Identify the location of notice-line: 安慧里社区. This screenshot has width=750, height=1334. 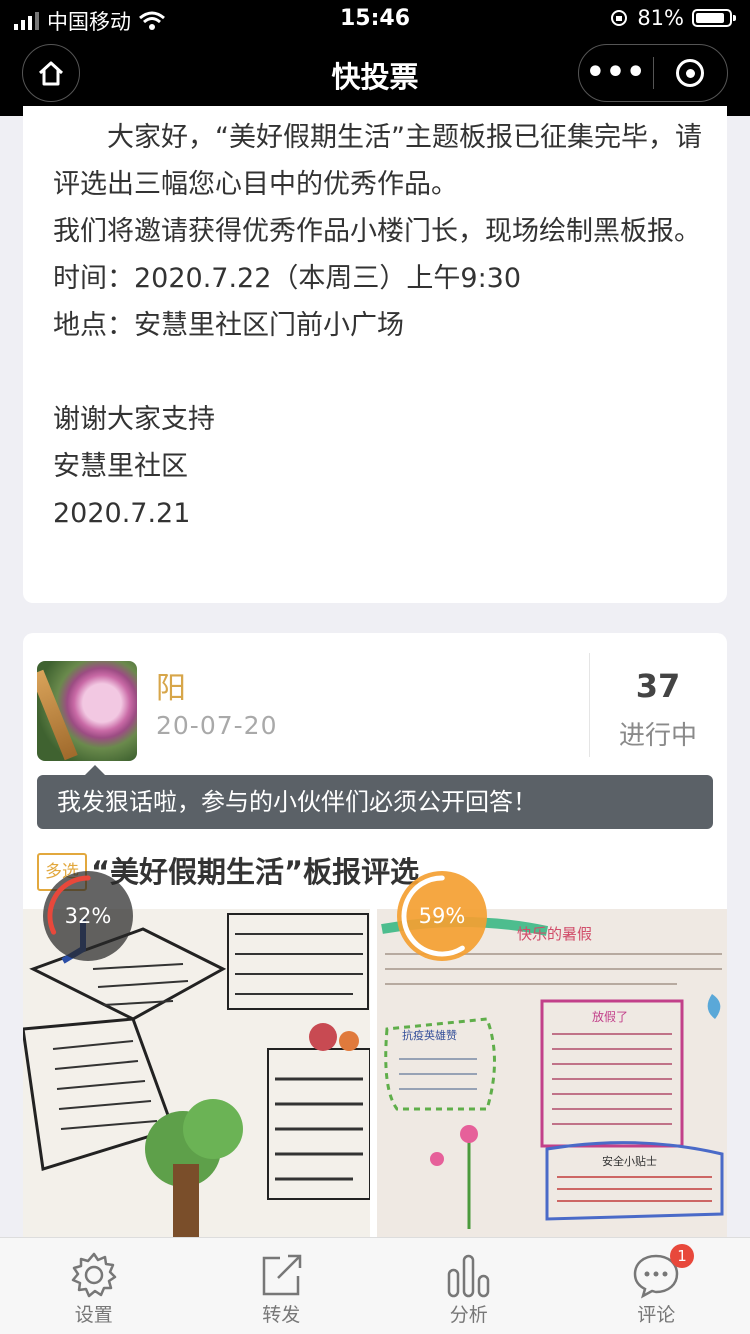
(378, 466).